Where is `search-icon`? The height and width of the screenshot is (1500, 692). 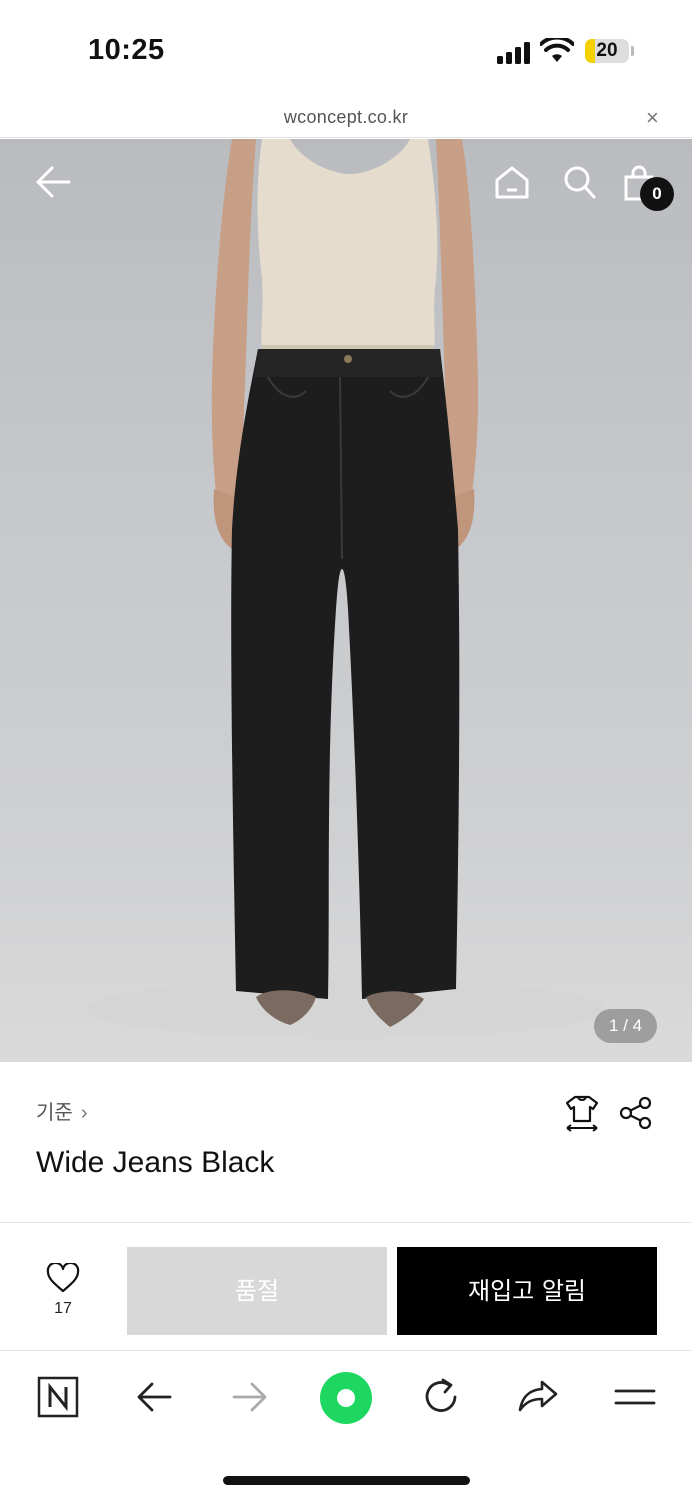
search-icon is located at coordinates (579, 182).